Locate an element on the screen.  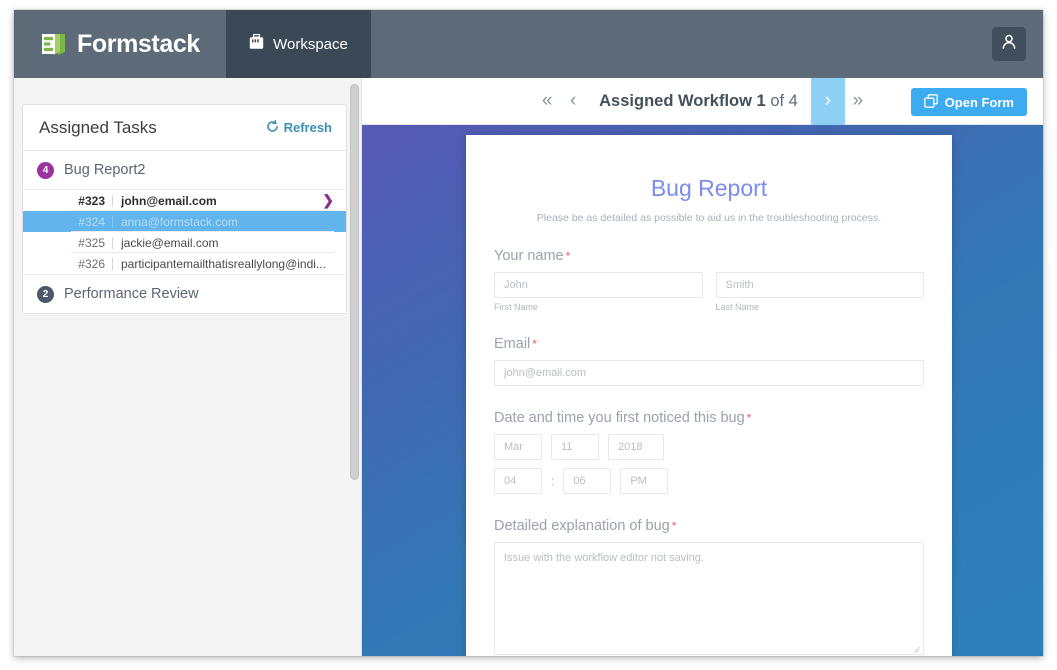
workflow-total-pages: 4 is located at coordinates (793, 100).